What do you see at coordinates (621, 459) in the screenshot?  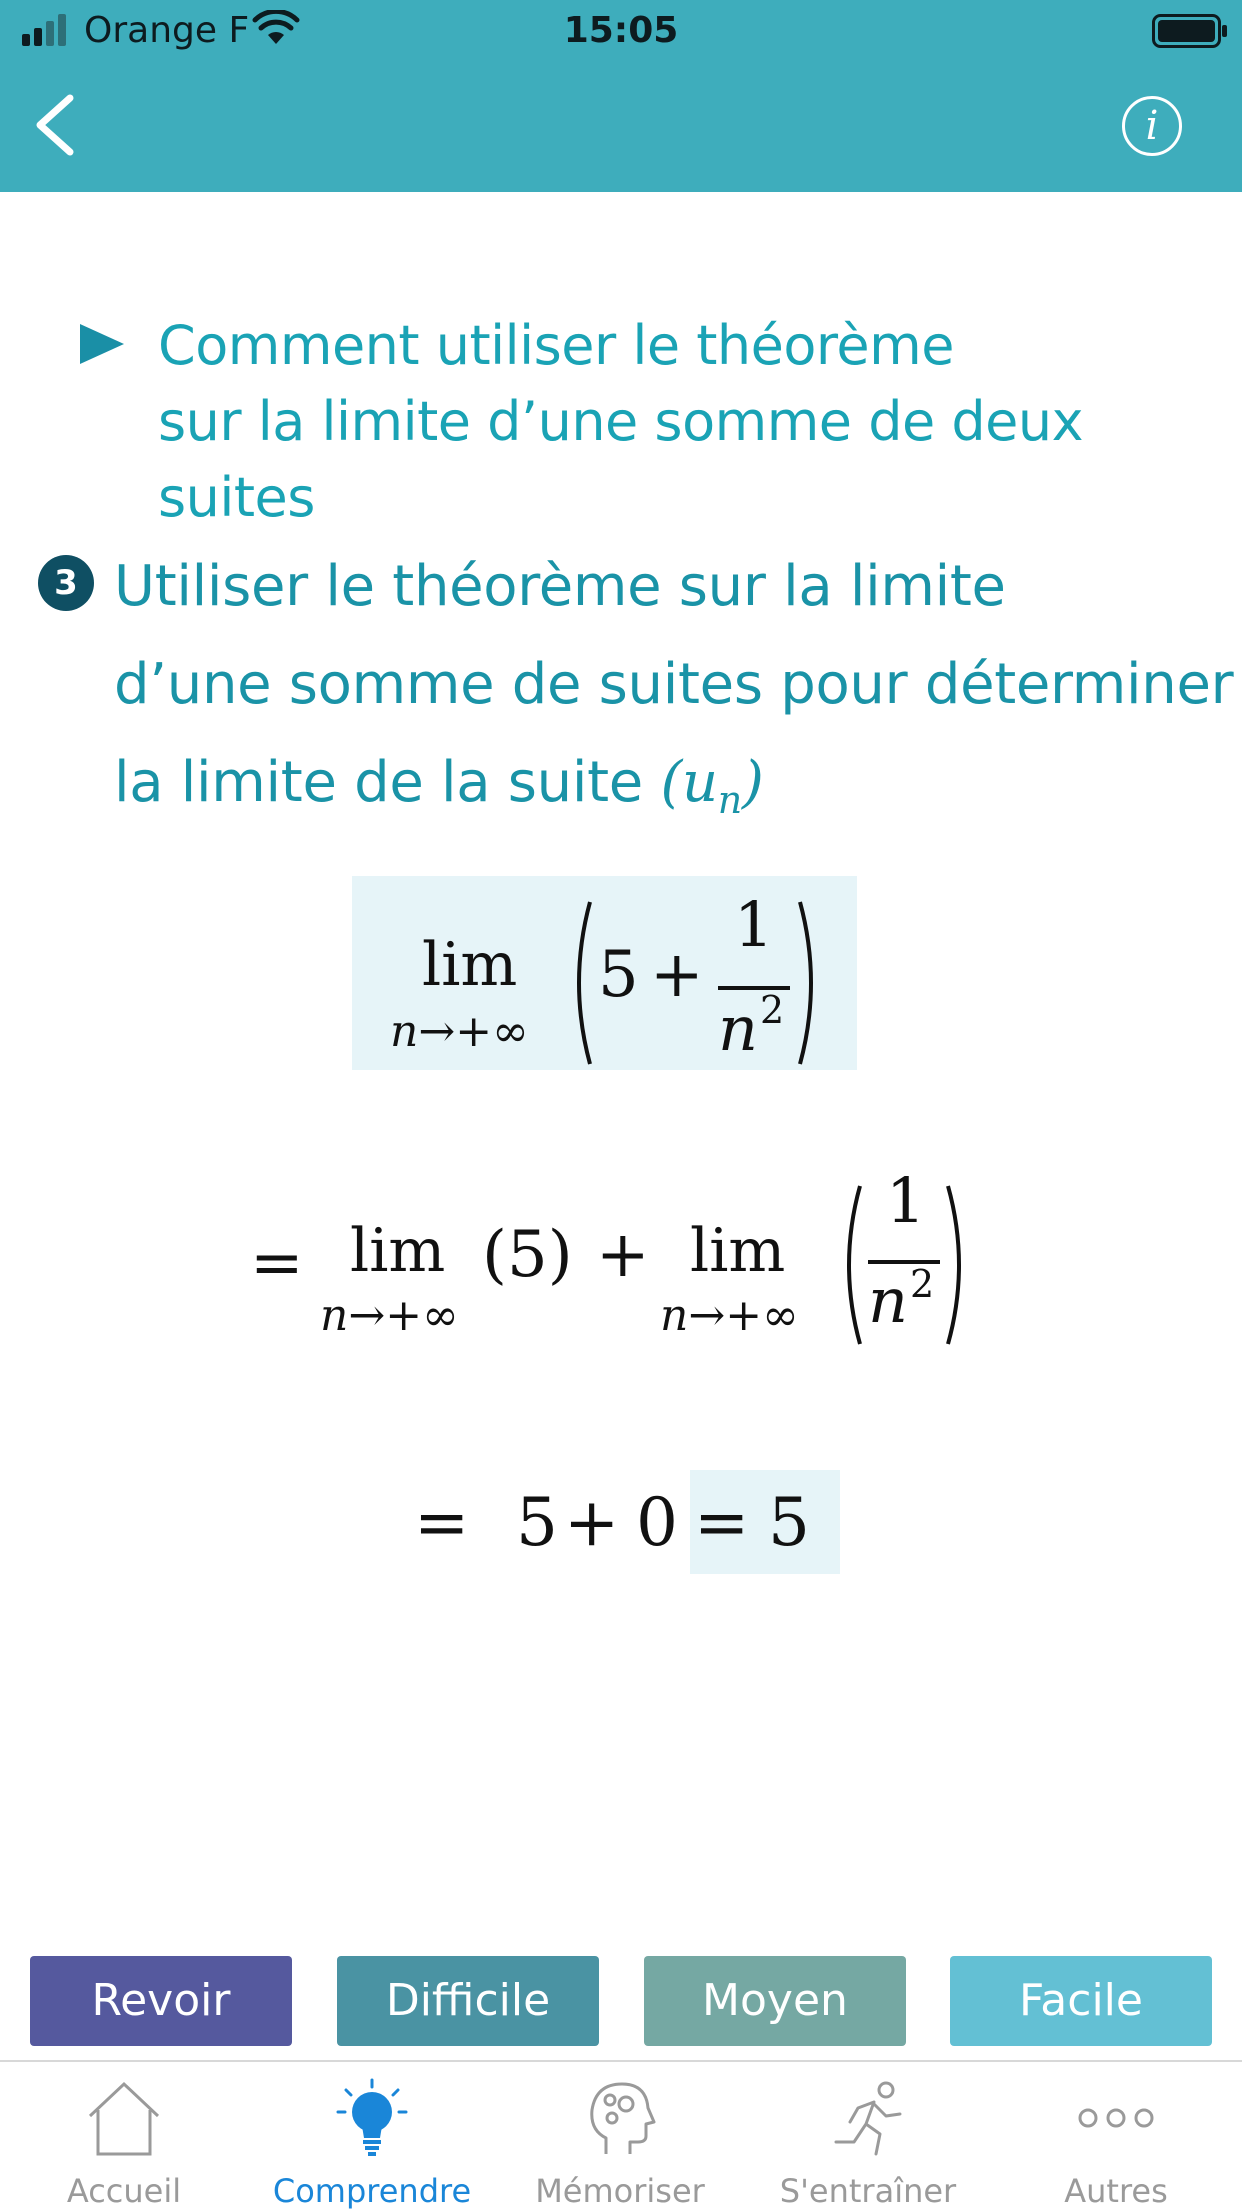 I see `section-title-line-2: sur la limite d’une somme de deux suites` at bounding box center [621, 459].